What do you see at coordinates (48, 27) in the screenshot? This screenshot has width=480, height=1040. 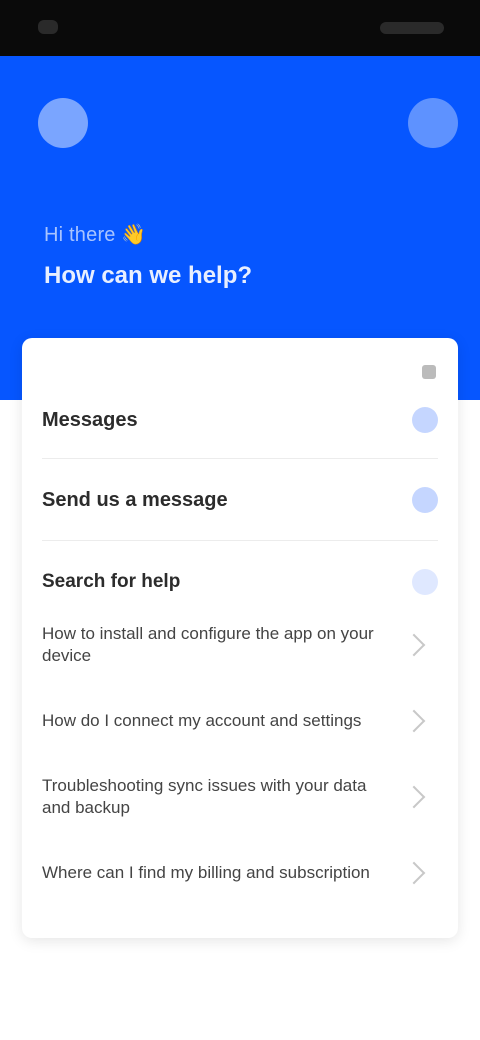 I see `status-time` at bounding box center [48, 27].